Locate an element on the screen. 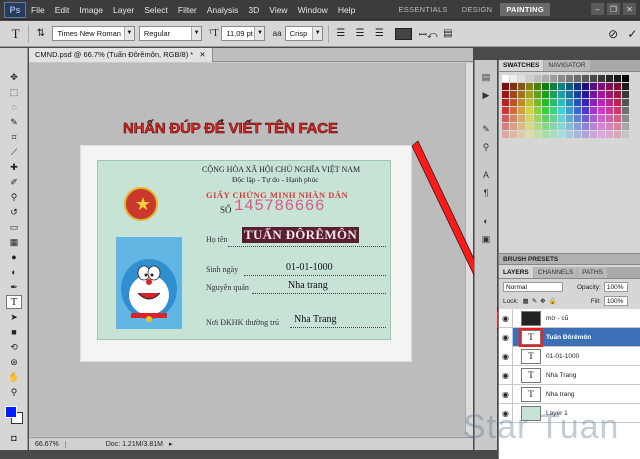 This screenshot has height=459, width=640. menu-select: Select is located at coordinates (156, 10).